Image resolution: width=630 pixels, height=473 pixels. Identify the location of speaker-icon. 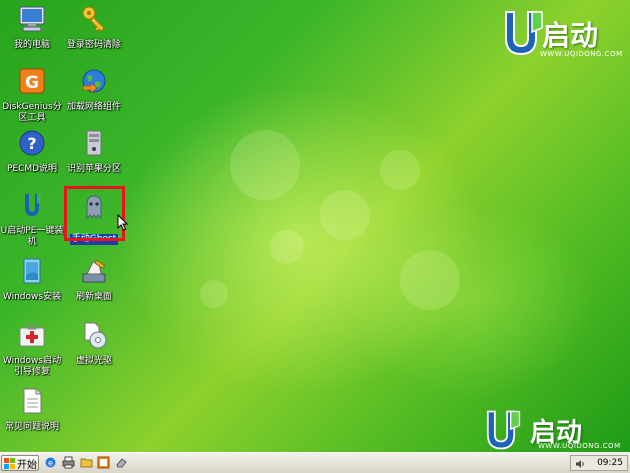
(580, 464).